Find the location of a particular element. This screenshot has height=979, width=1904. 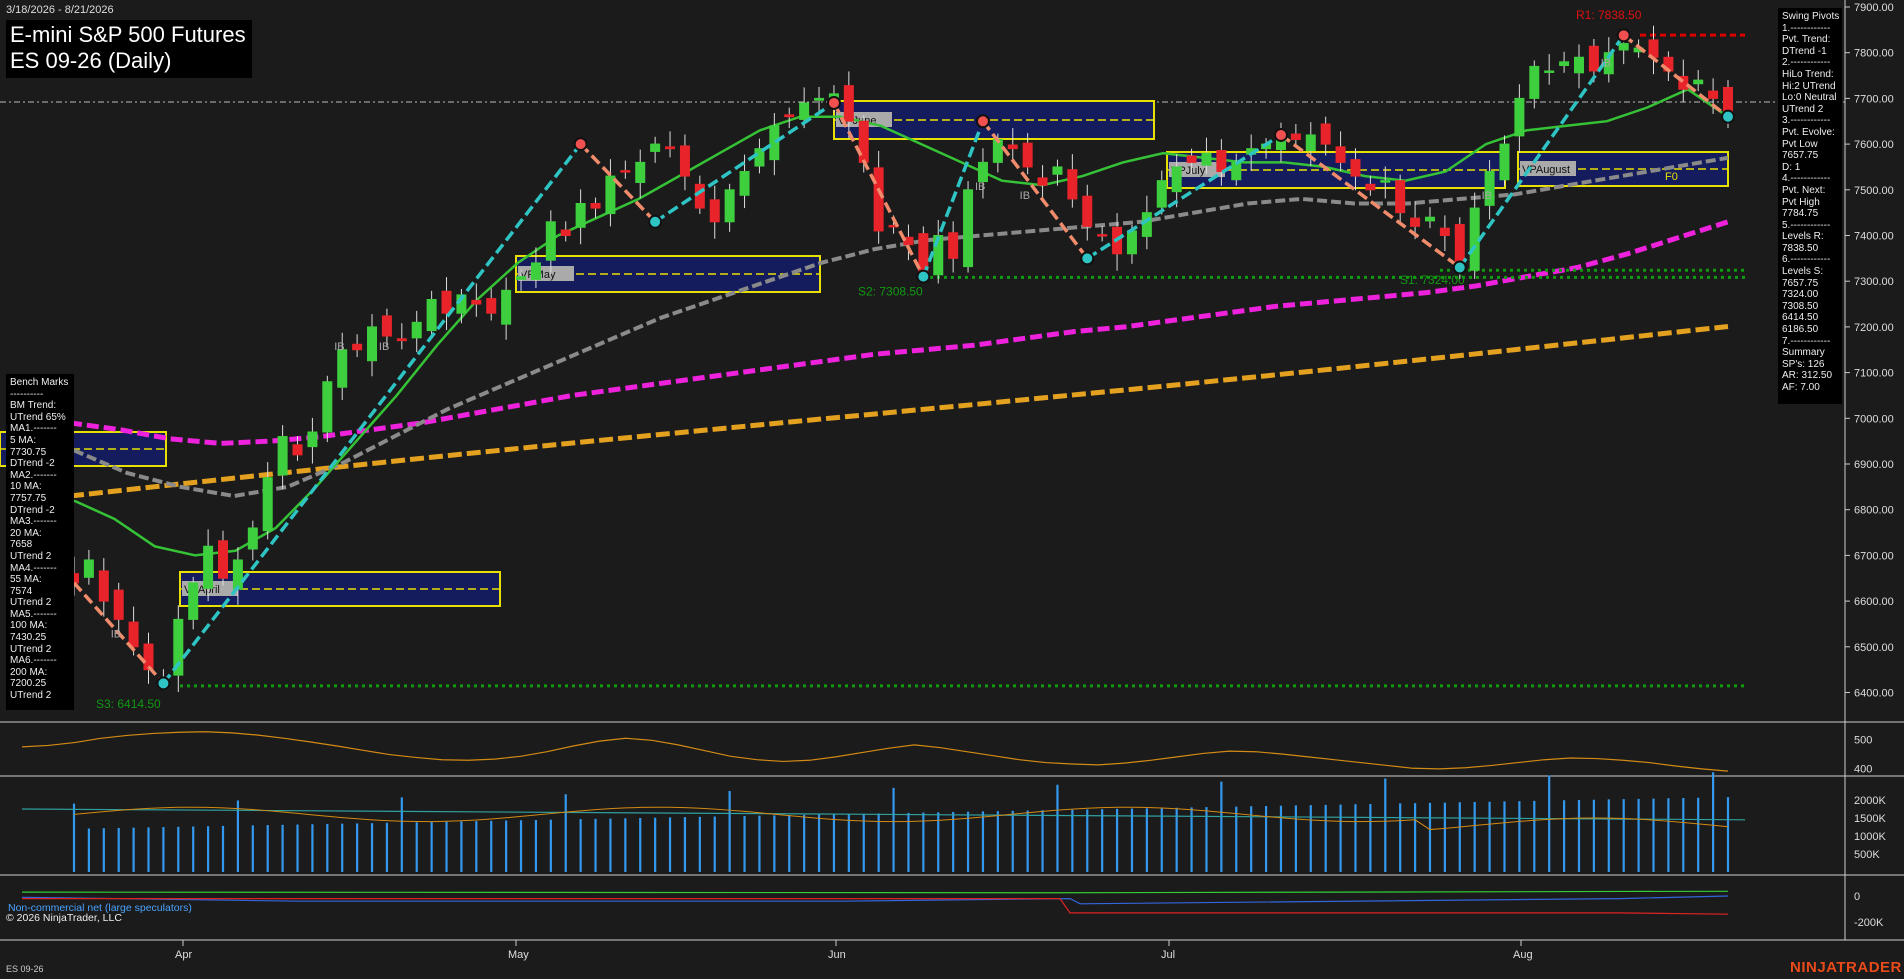

swing-panel-line: 7784.75 is located at coordinates (1800, 214).